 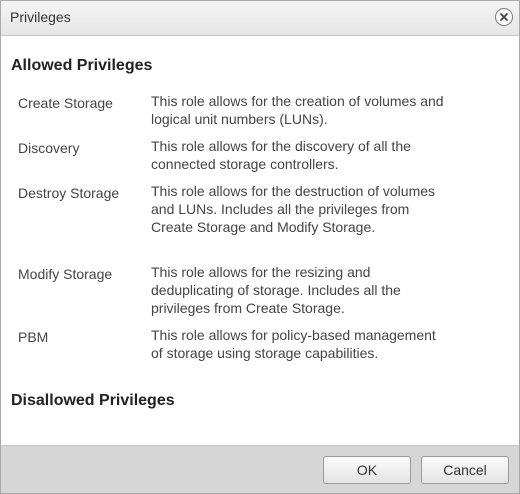 What do you see at coordinates (33, 337) in the screenshot?
I see `privilege-name: PBM` at bounding box center [33, 337].